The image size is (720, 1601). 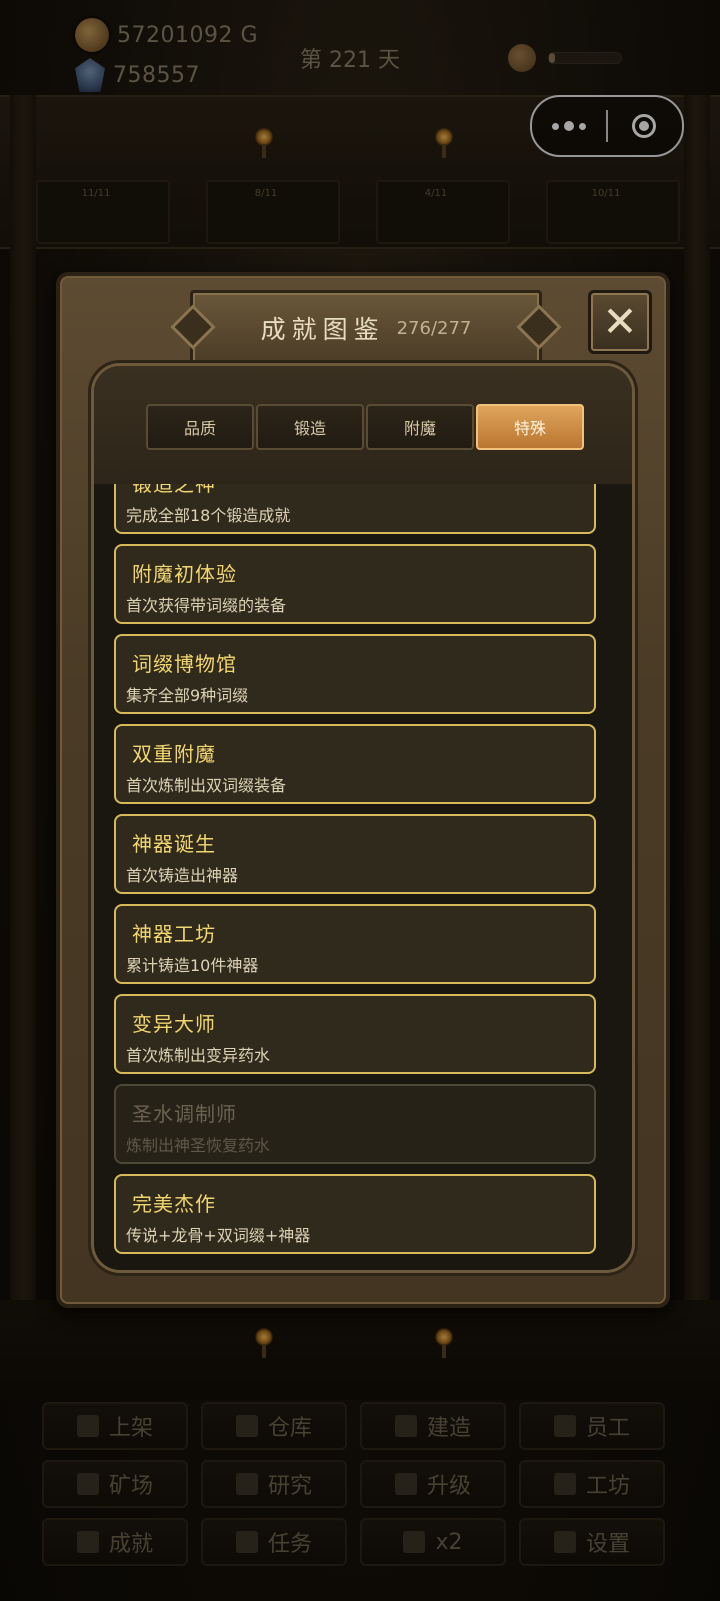 I want to click on achievement-name: 词缀博物馆, so click(x=184, y=664).